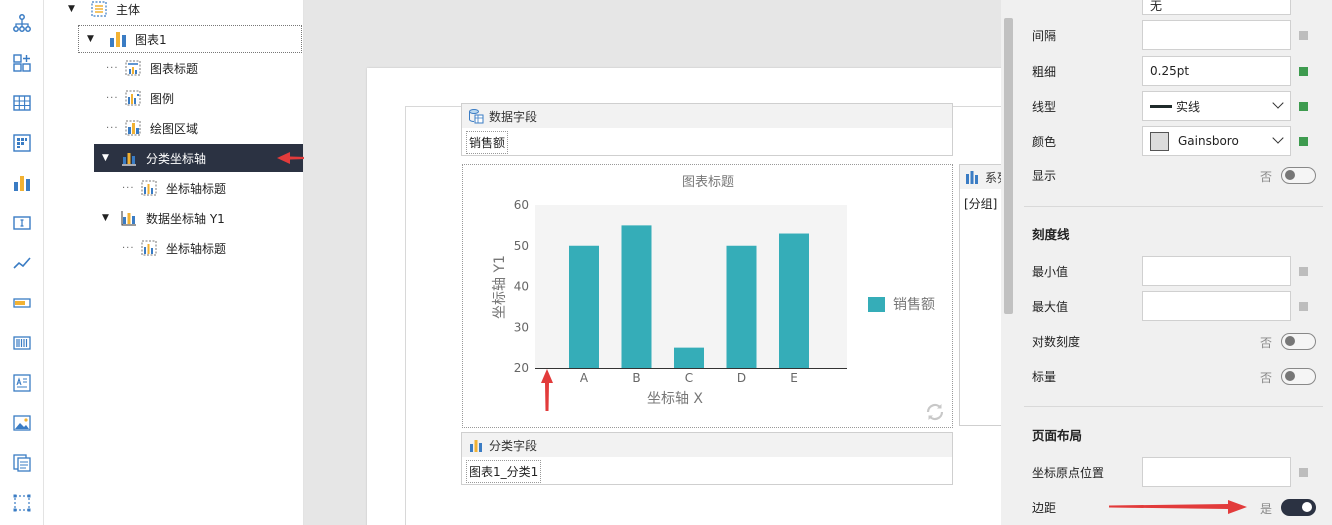 The height and width of the screenshot is (525, 1332). What do you see at coordinates (1050, 271) in the screenshot?
I see `min-label: 最小值` at bounding box center [1050, 271].